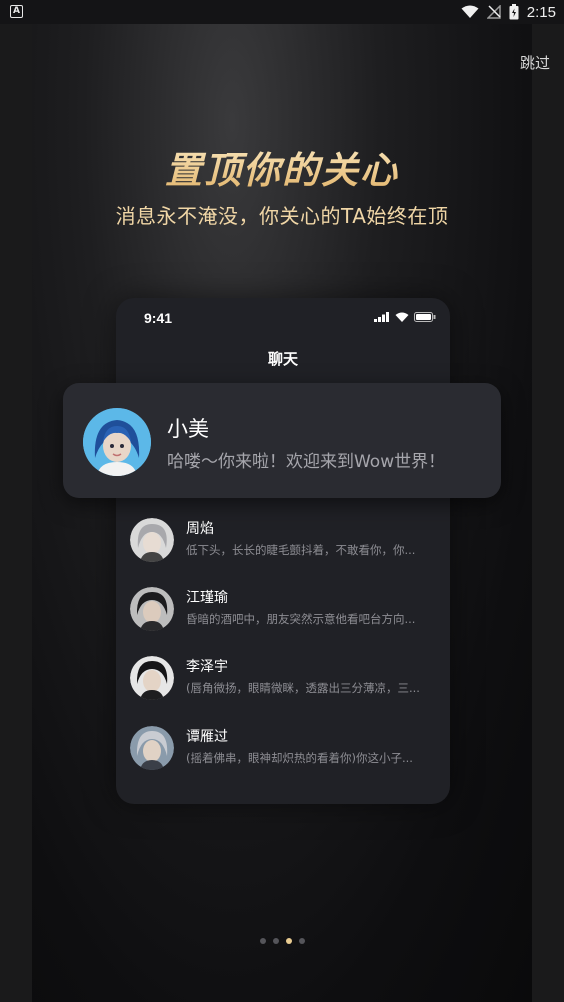  I want to click on skip-button: 跳过, so click(535, 62).